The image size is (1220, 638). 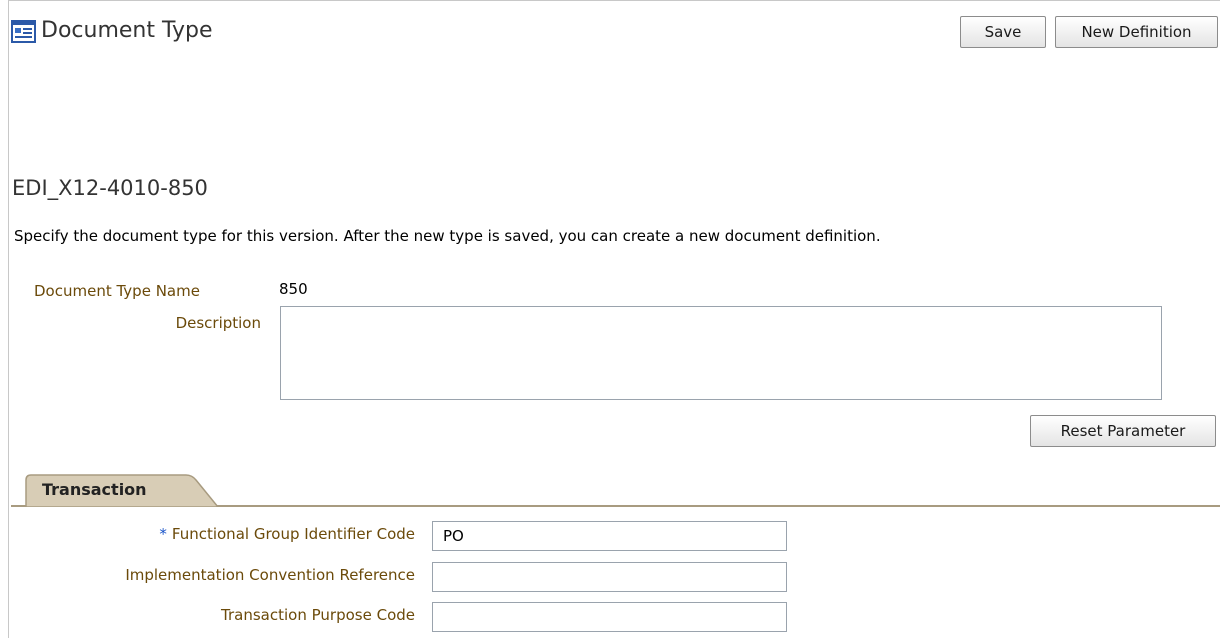 I want to click on description-field, so click(x=721, y=353).